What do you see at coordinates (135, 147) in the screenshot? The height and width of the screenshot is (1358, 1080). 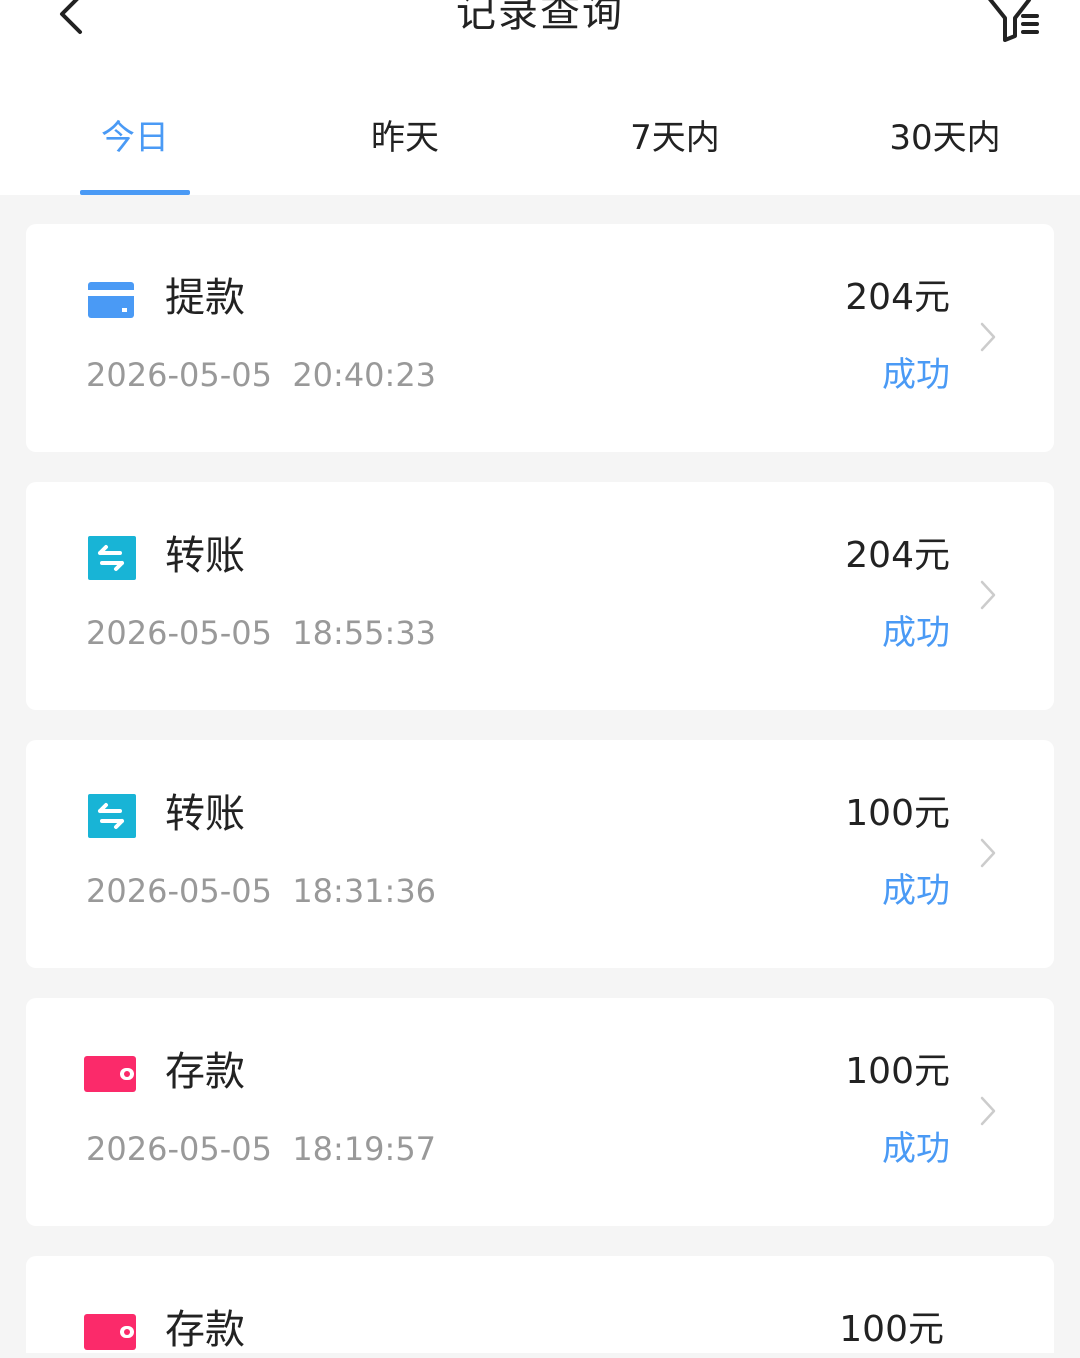 I see `tab-today: 今日` at bounding box center [135, 147].